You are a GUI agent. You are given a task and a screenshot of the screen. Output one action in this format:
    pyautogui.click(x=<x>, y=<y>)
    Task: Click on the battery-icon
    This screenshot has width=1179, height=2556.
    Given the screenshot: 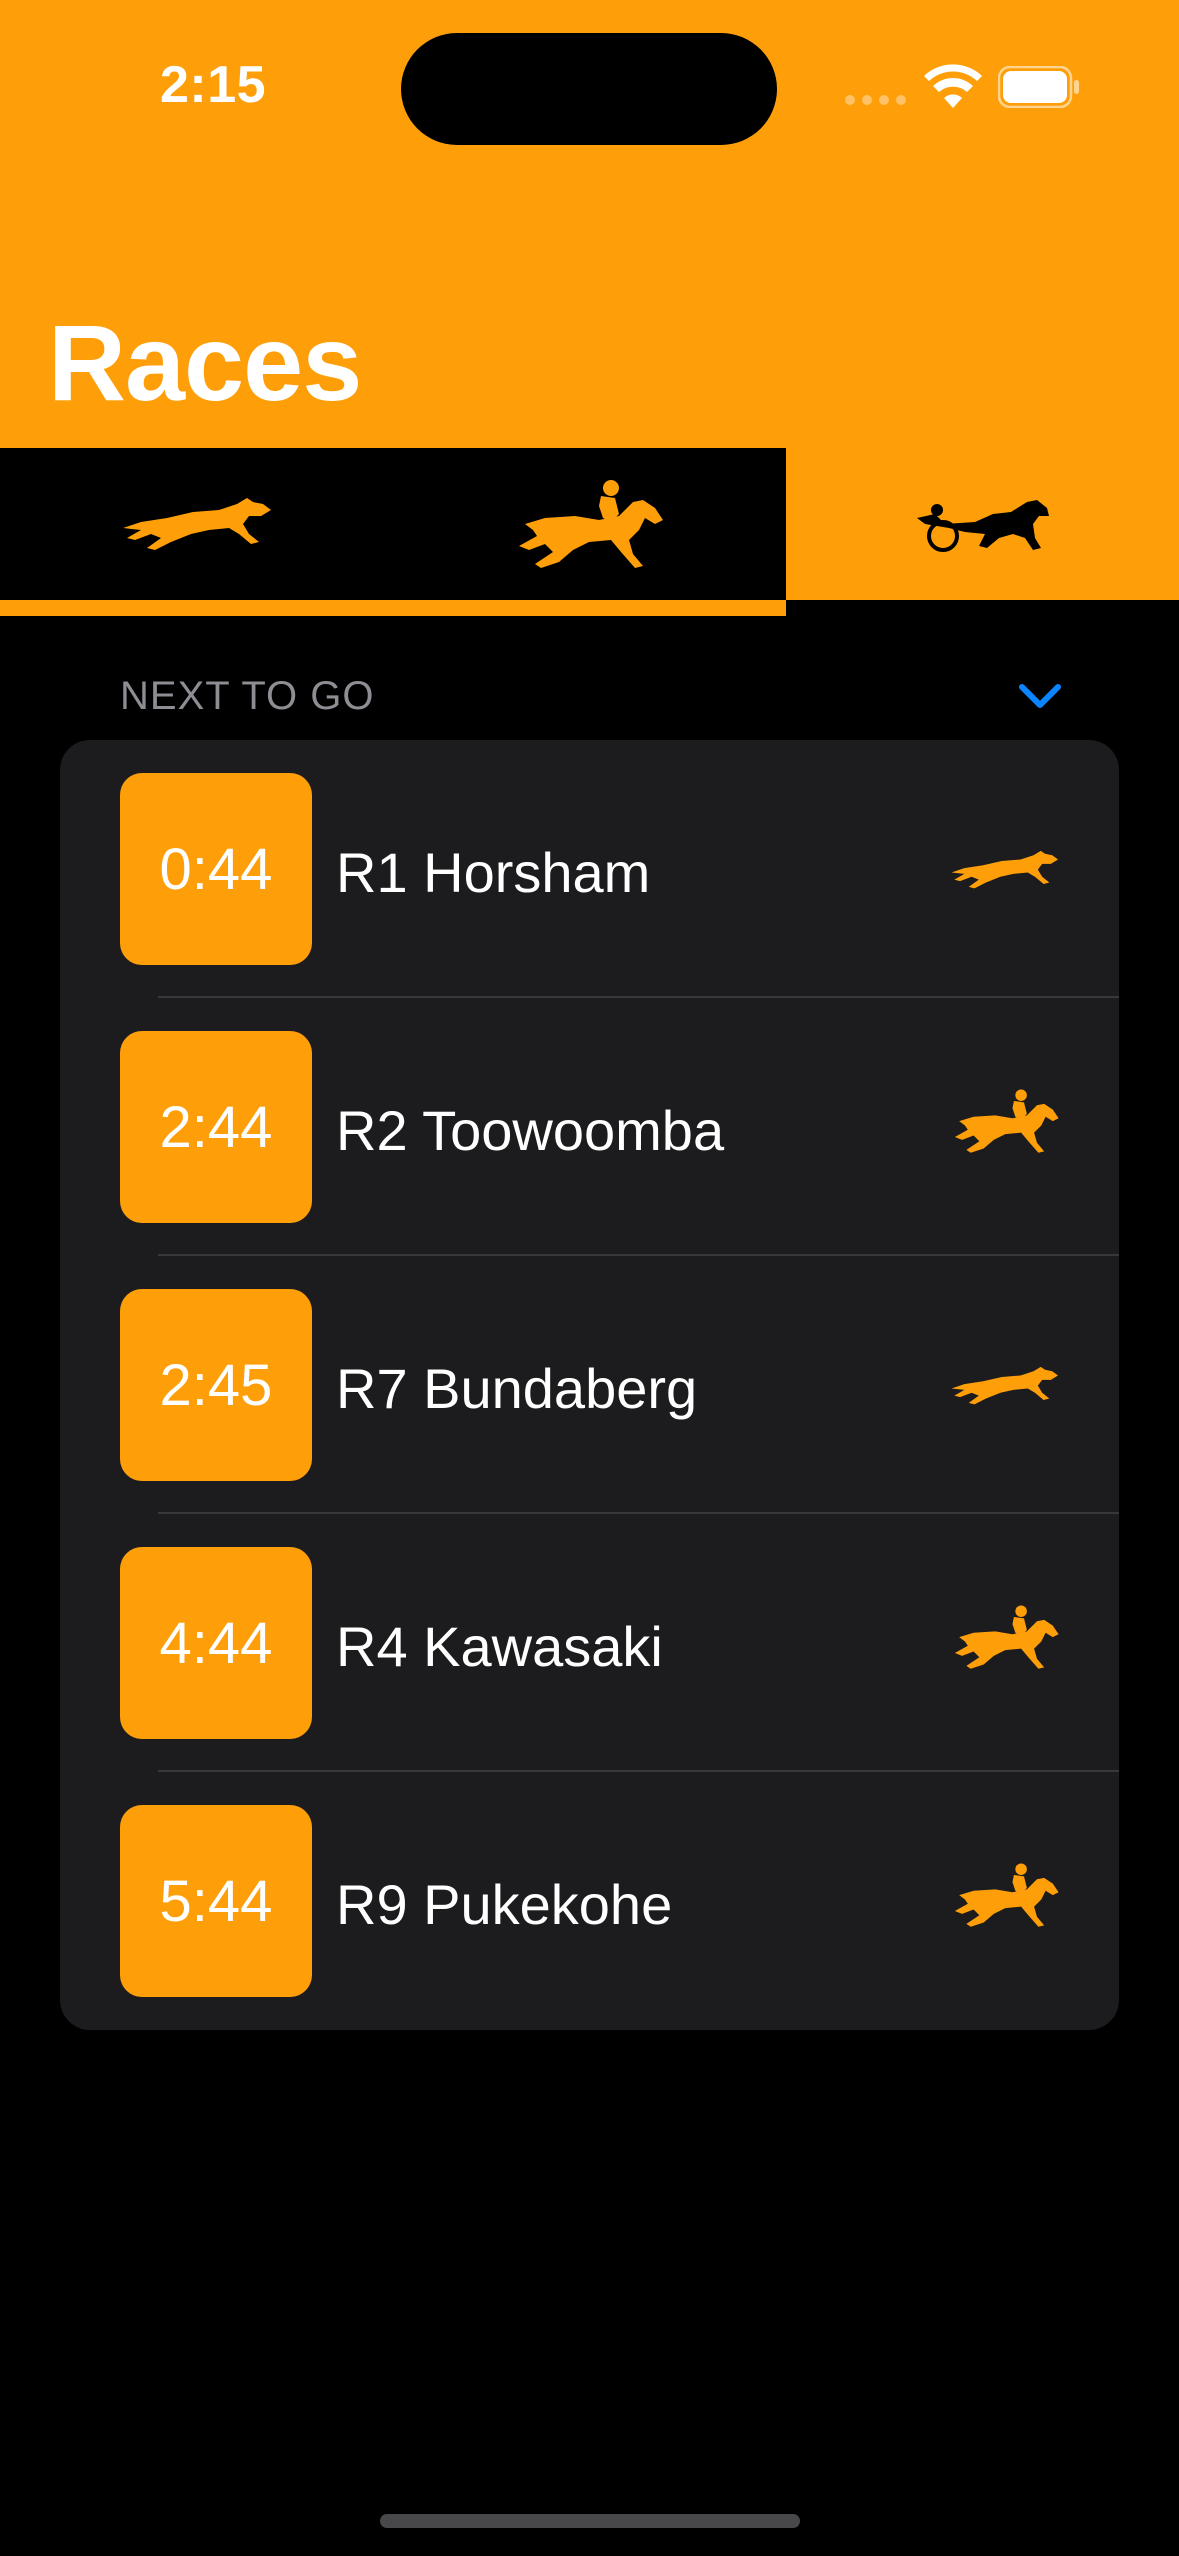 What is the action you would take?
    pyautogui.click(x=1038, y=87)
    